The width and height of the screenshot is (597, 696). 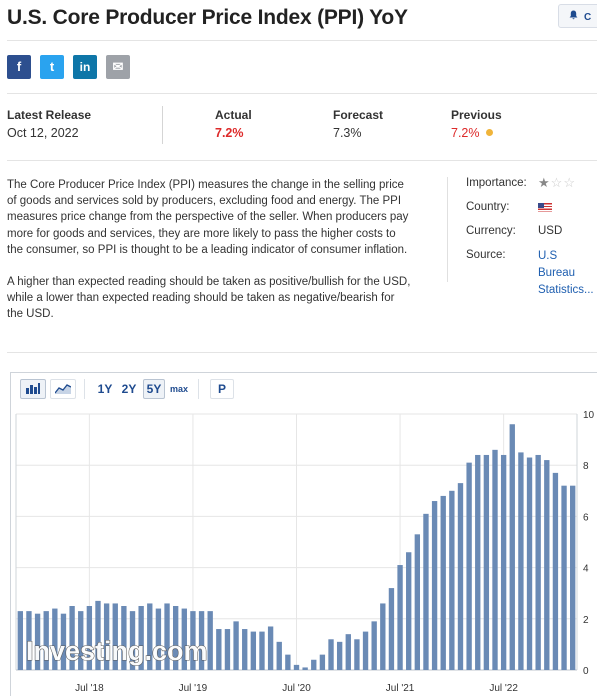 I want to click on y-tick-label: 2, so click(x=586, y=620).